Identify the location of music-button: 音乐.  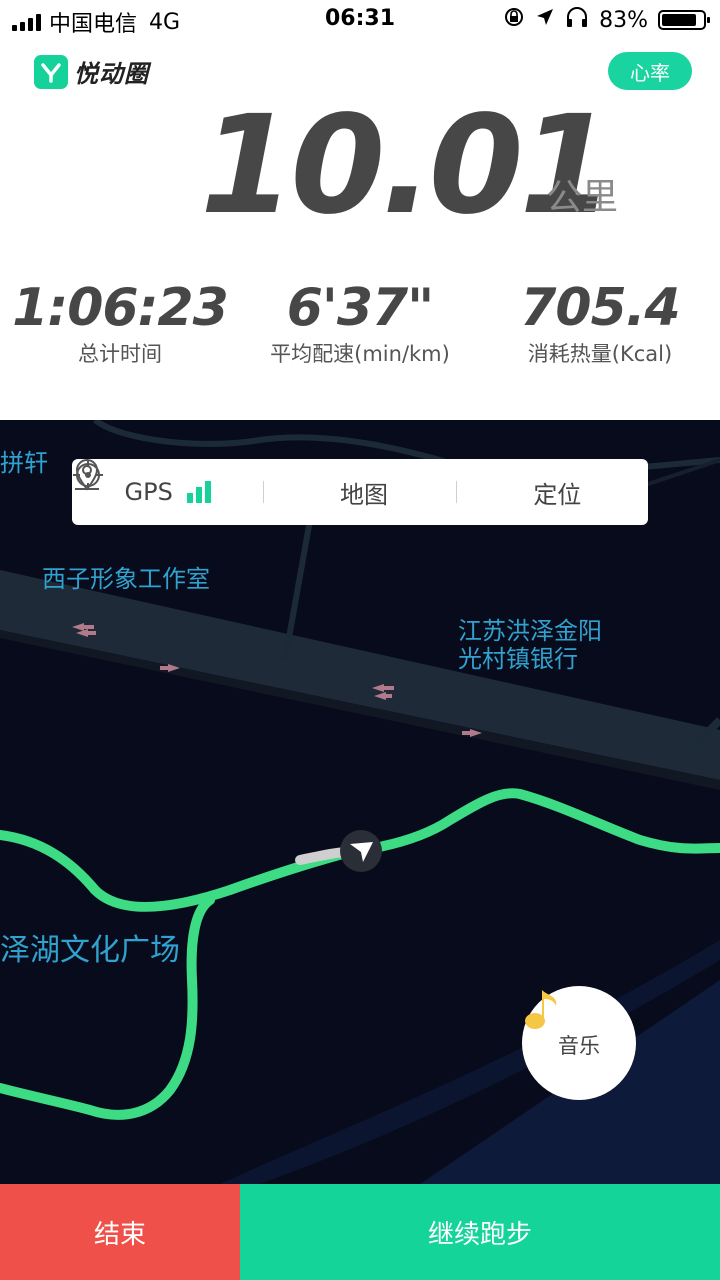
(579, 1043).